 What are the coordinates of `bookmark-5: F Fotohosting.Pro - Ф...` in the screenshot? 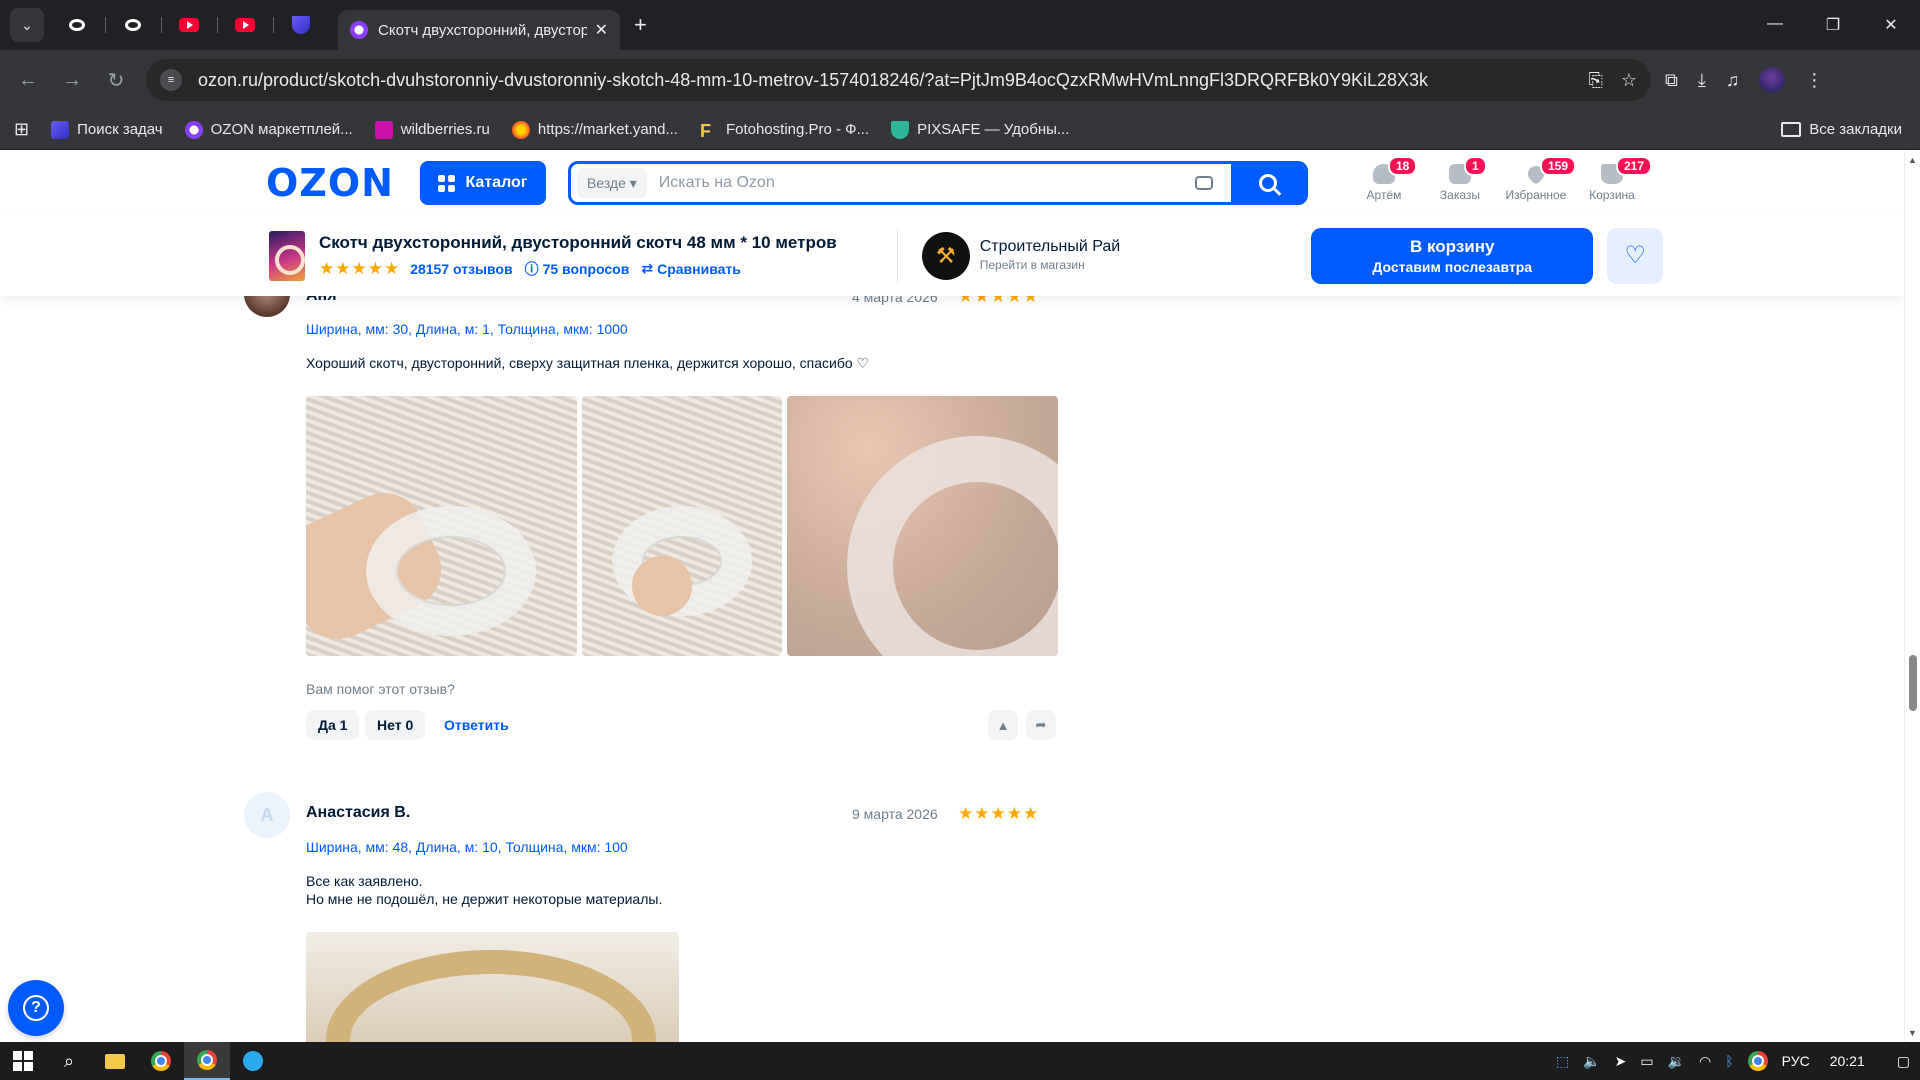 It's located at (784, 131).